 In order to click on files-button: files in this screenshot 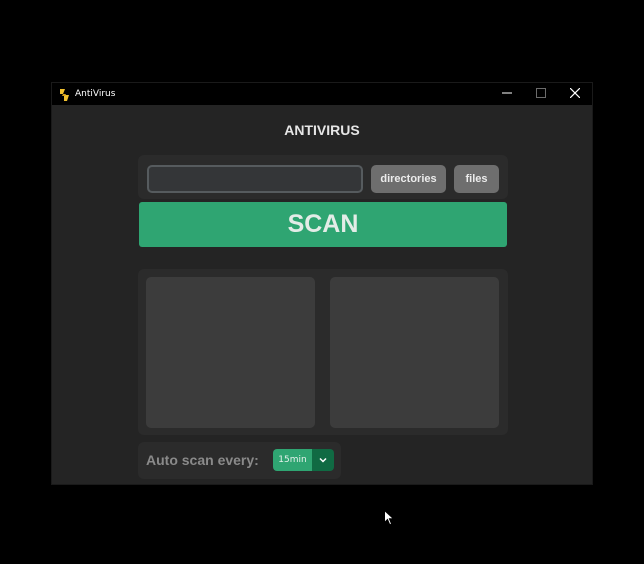, I will do `click(476, 179)`.